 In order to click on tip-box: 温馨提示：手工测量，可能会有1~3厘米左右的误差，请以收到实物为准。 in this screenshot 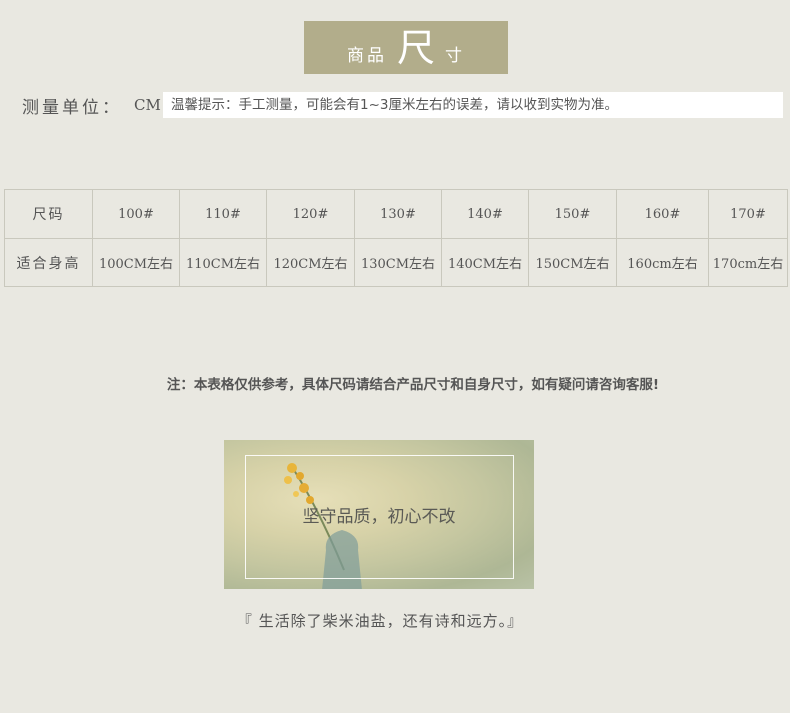, I will do `click(473, 105)`.